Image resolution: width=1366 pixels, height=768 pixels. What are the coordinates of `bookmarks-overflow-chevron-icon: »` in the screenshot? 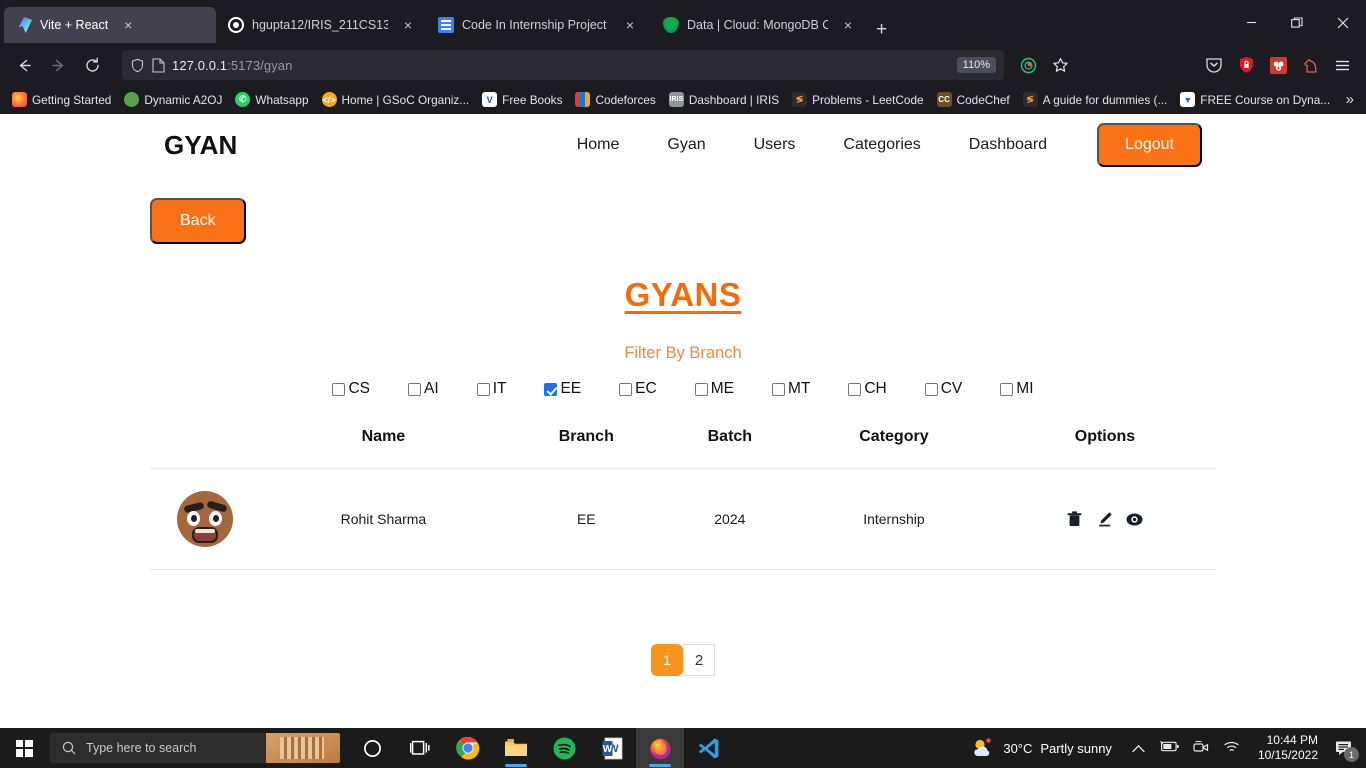 It's located at (1353, 99).